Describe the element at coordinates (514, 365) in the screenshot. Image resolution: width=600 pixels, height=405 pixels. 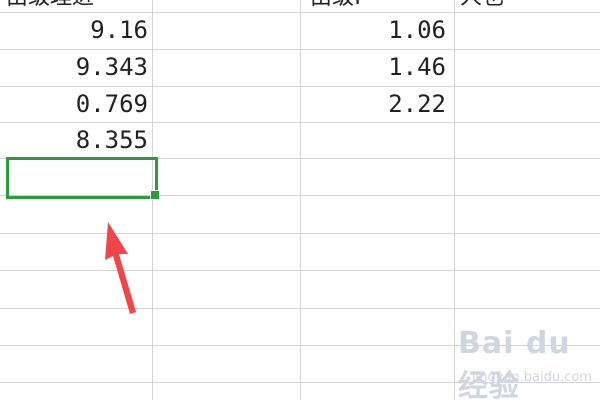
I see `watermark-logo: Bai du 经验` at that location.